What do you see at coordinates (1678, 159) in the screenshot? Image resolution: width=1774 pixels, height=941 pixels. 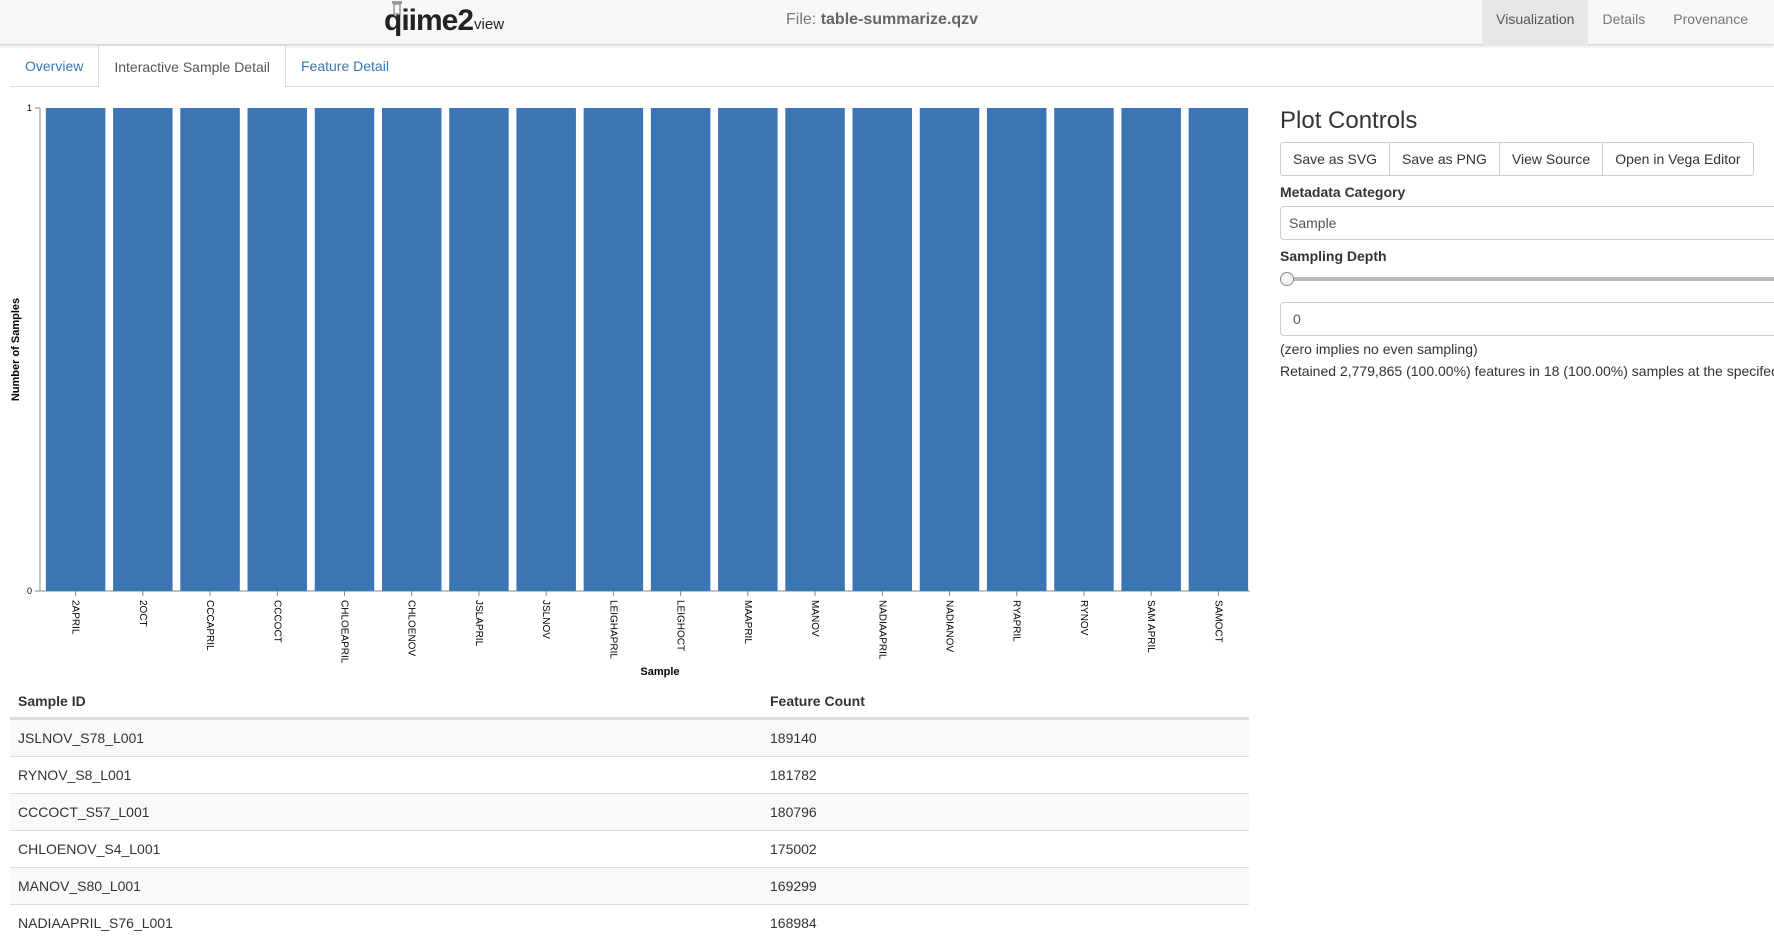 I see `open-vega-editor-button: Open in Vega Editor` at bounding box center [1678, 159].